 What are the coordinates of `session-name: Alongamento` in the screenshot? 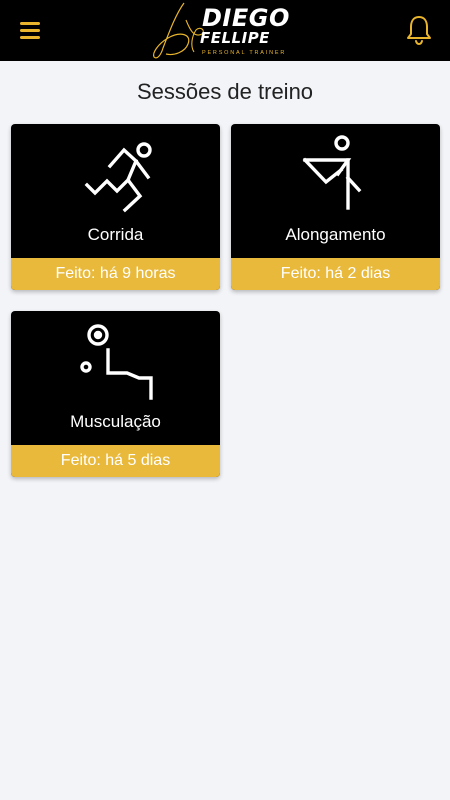 It's located at (335, 234).